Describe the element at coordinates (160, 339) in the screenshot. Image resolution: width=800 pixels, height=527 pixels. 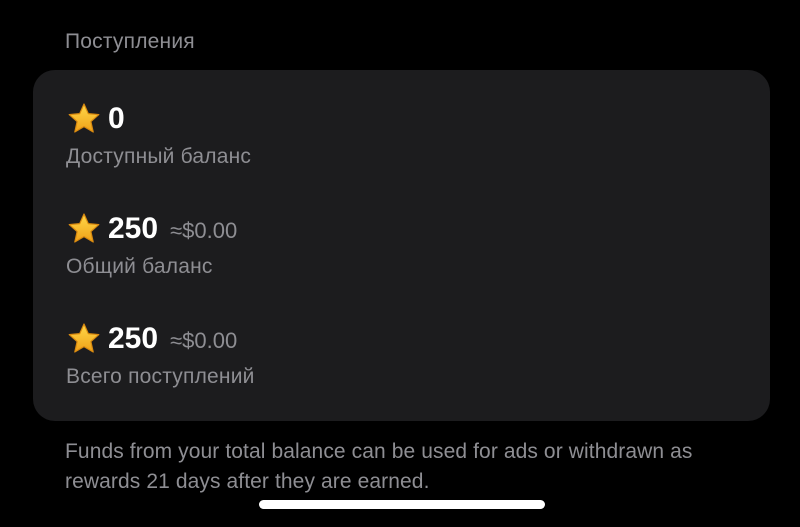
I see `total-earnings-amount-line: 250 ≈$0.00` at that location.